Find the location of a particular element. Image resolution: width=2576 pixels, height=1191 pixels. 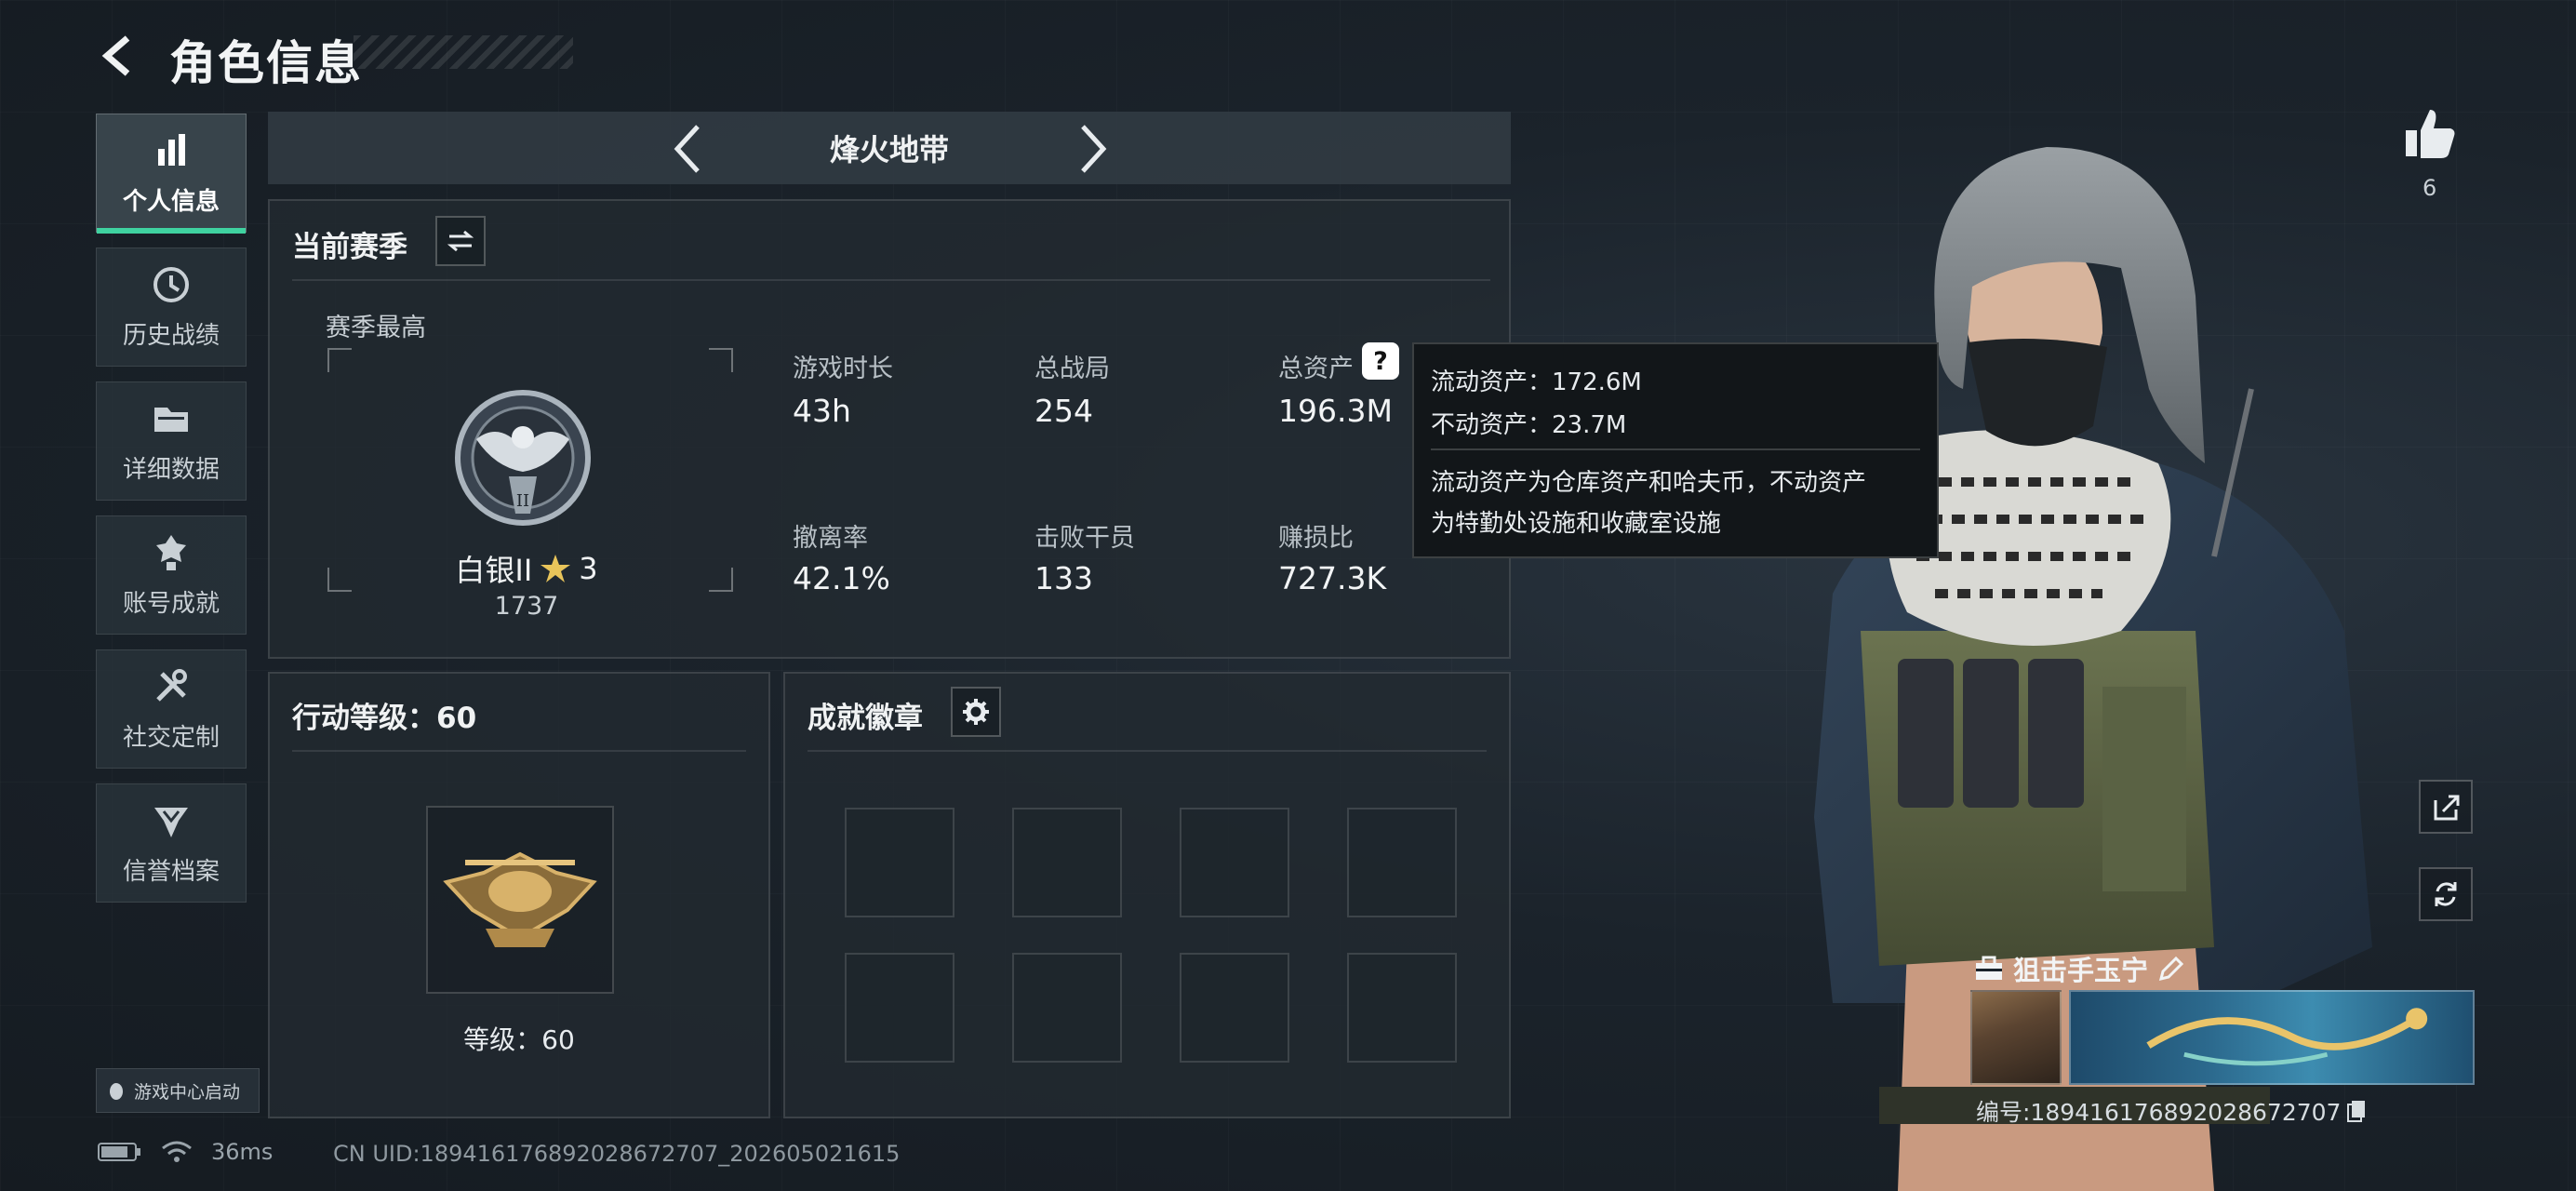

action-level-emblem-frame is located at coordinates (520, 900).